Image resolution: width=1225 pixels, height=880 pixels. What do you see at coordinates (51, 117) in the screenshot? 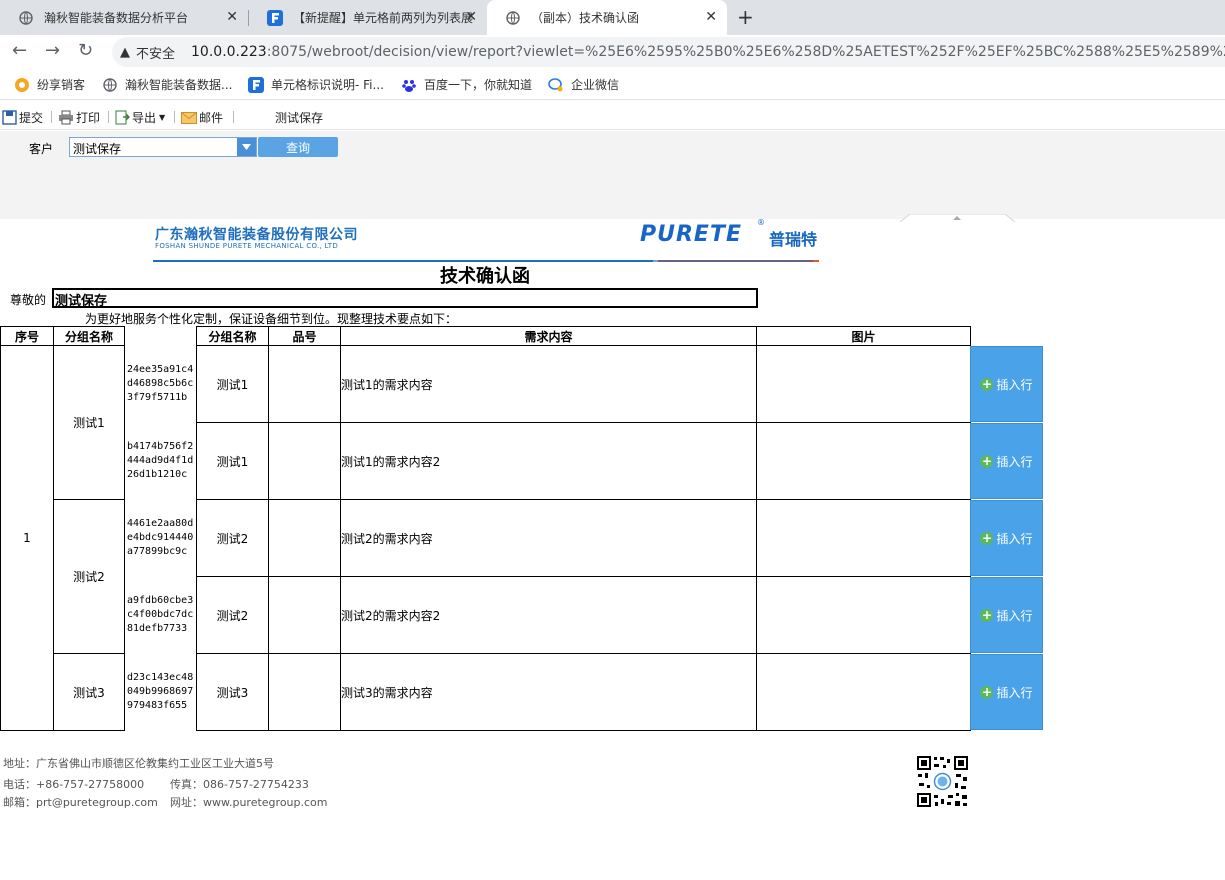
I see `toolbar-divider` at bounding box center [51, 117].